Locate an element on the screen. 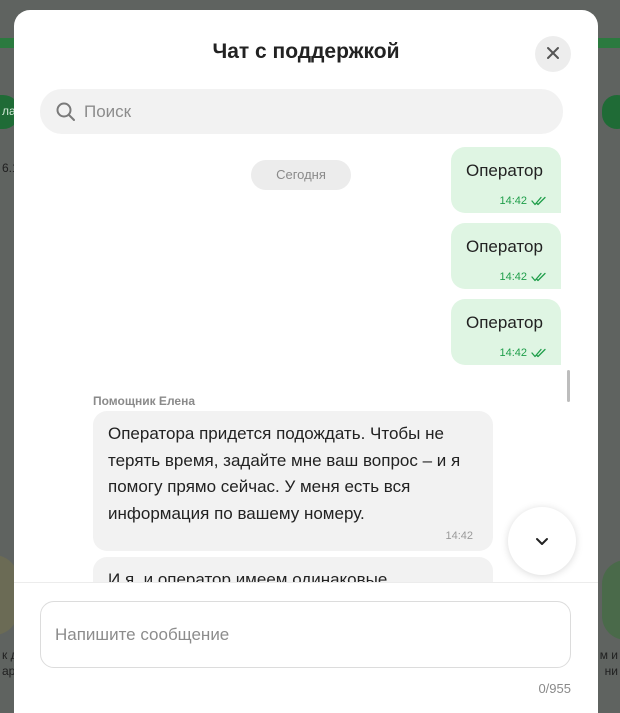 The image size is (620, 713). background-image-right is located at coordinates (611, 600).